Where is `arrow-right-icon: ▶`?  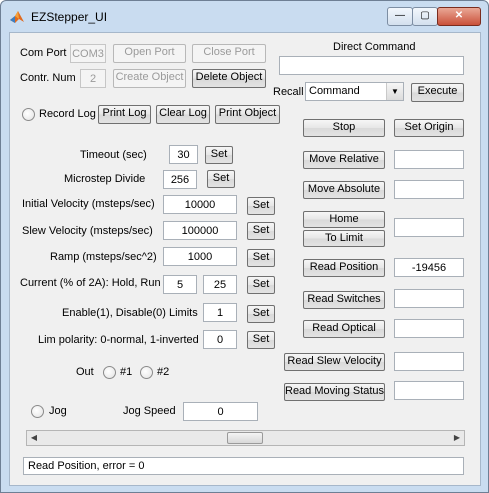
arrow-right-icon: ▶ is located at coordinates (457, 438).